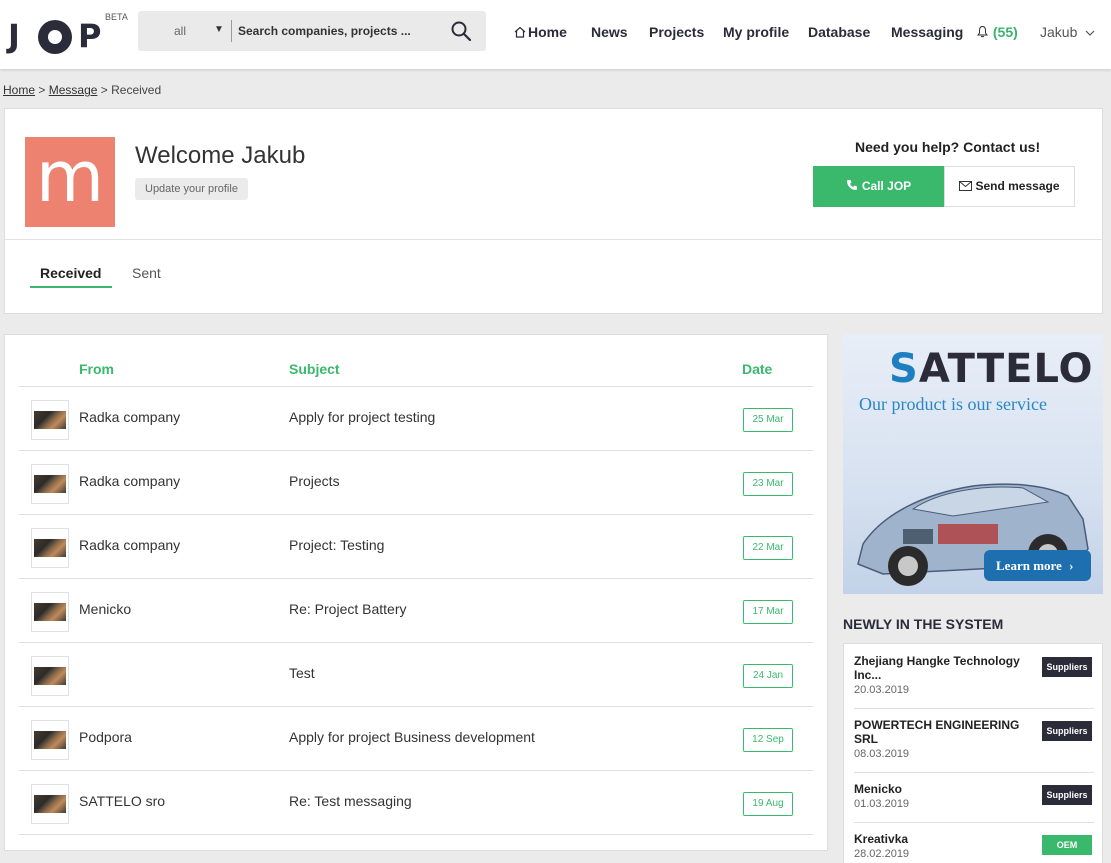  What do you see at coordinates (1059, 32) in the screenshot?
I see `user-name: Jakub` at bounding box center [1059, 32].